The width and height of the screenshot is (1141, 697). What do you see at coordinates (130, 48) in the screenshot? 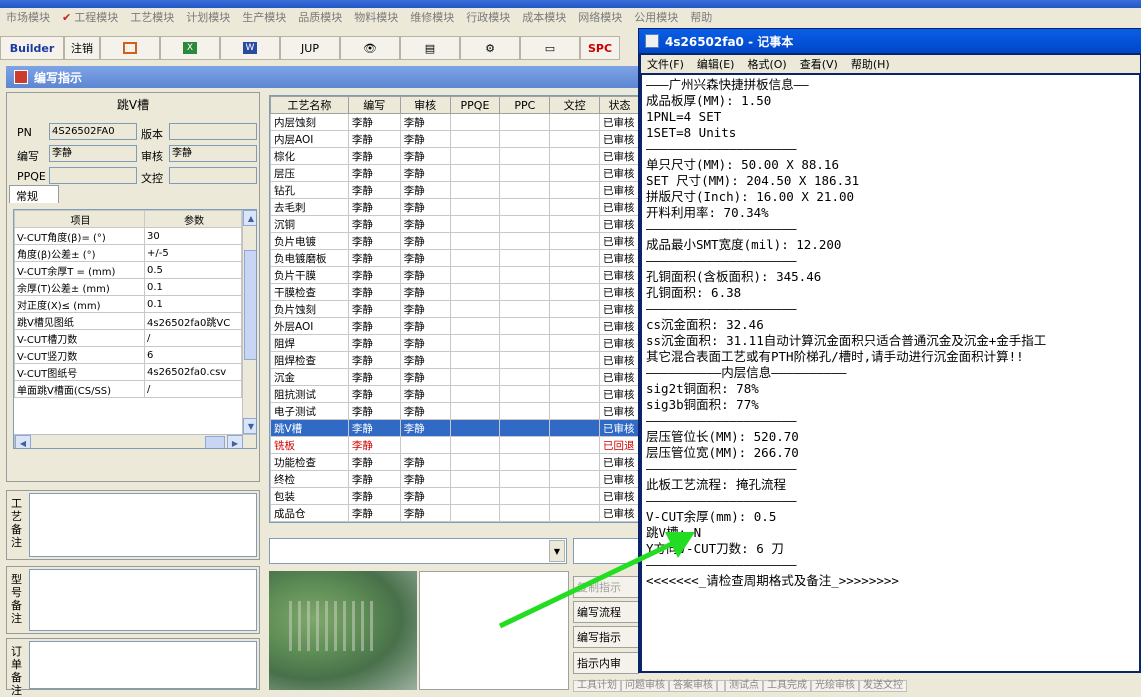
I see `ppt-icon` at bounding box center [130, 48].